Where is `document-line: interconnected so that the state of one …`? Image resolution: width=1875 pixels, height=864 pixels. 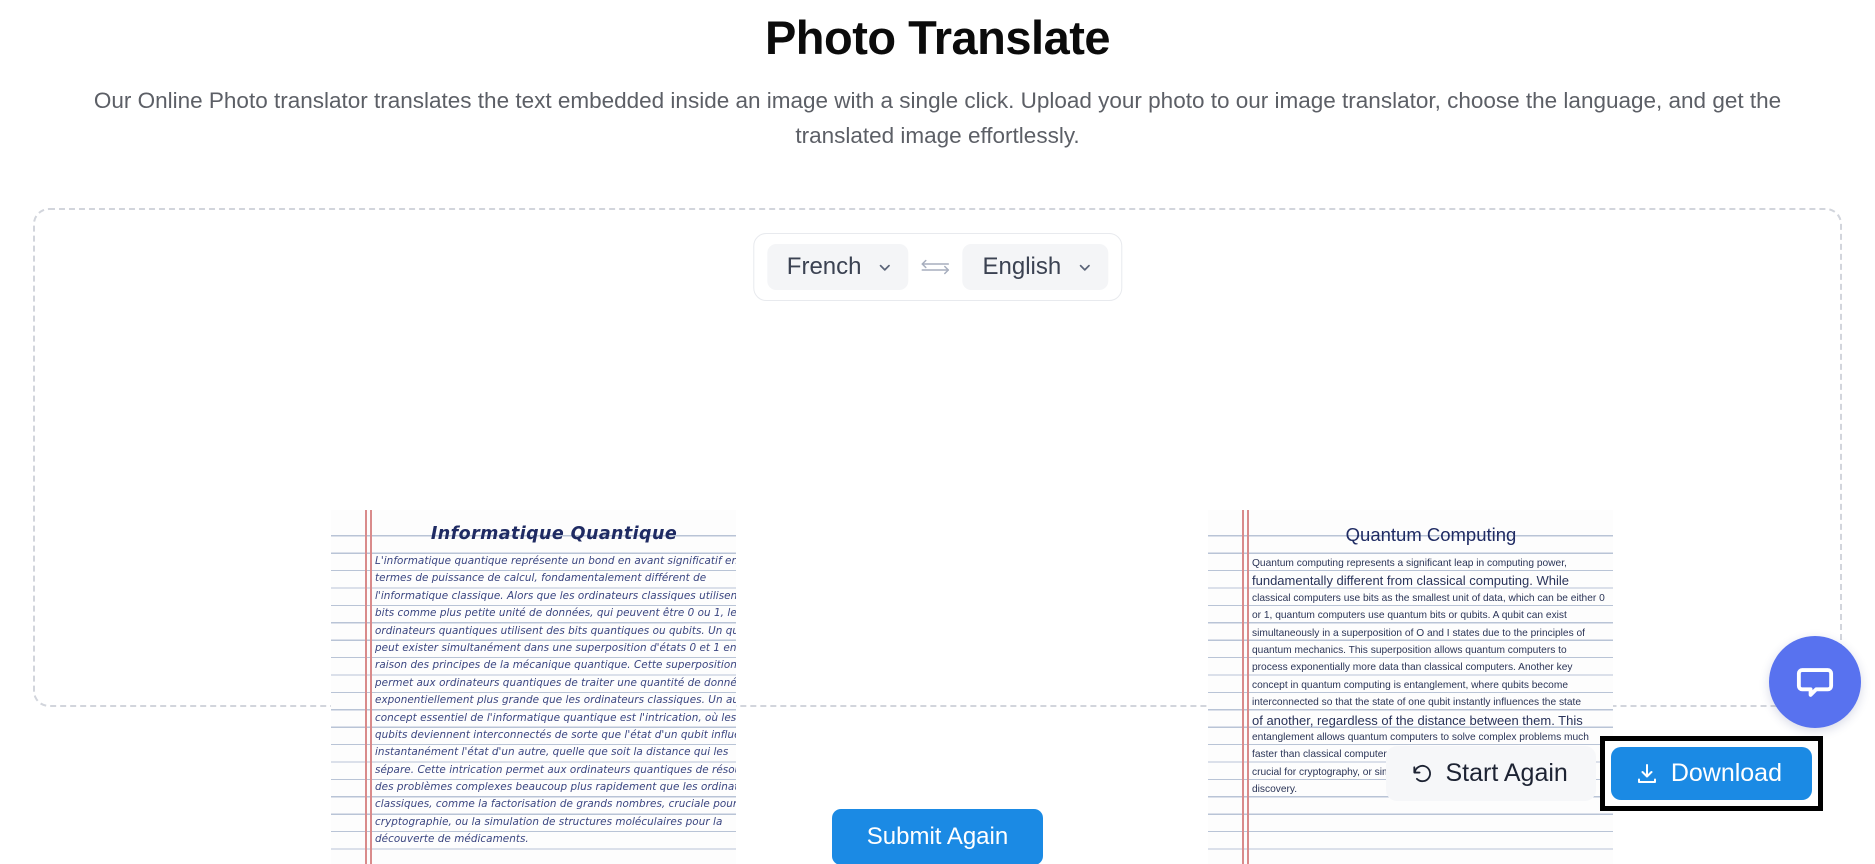 document-line: interconnected so that the state of one … is located at coordinates (1417, 703).